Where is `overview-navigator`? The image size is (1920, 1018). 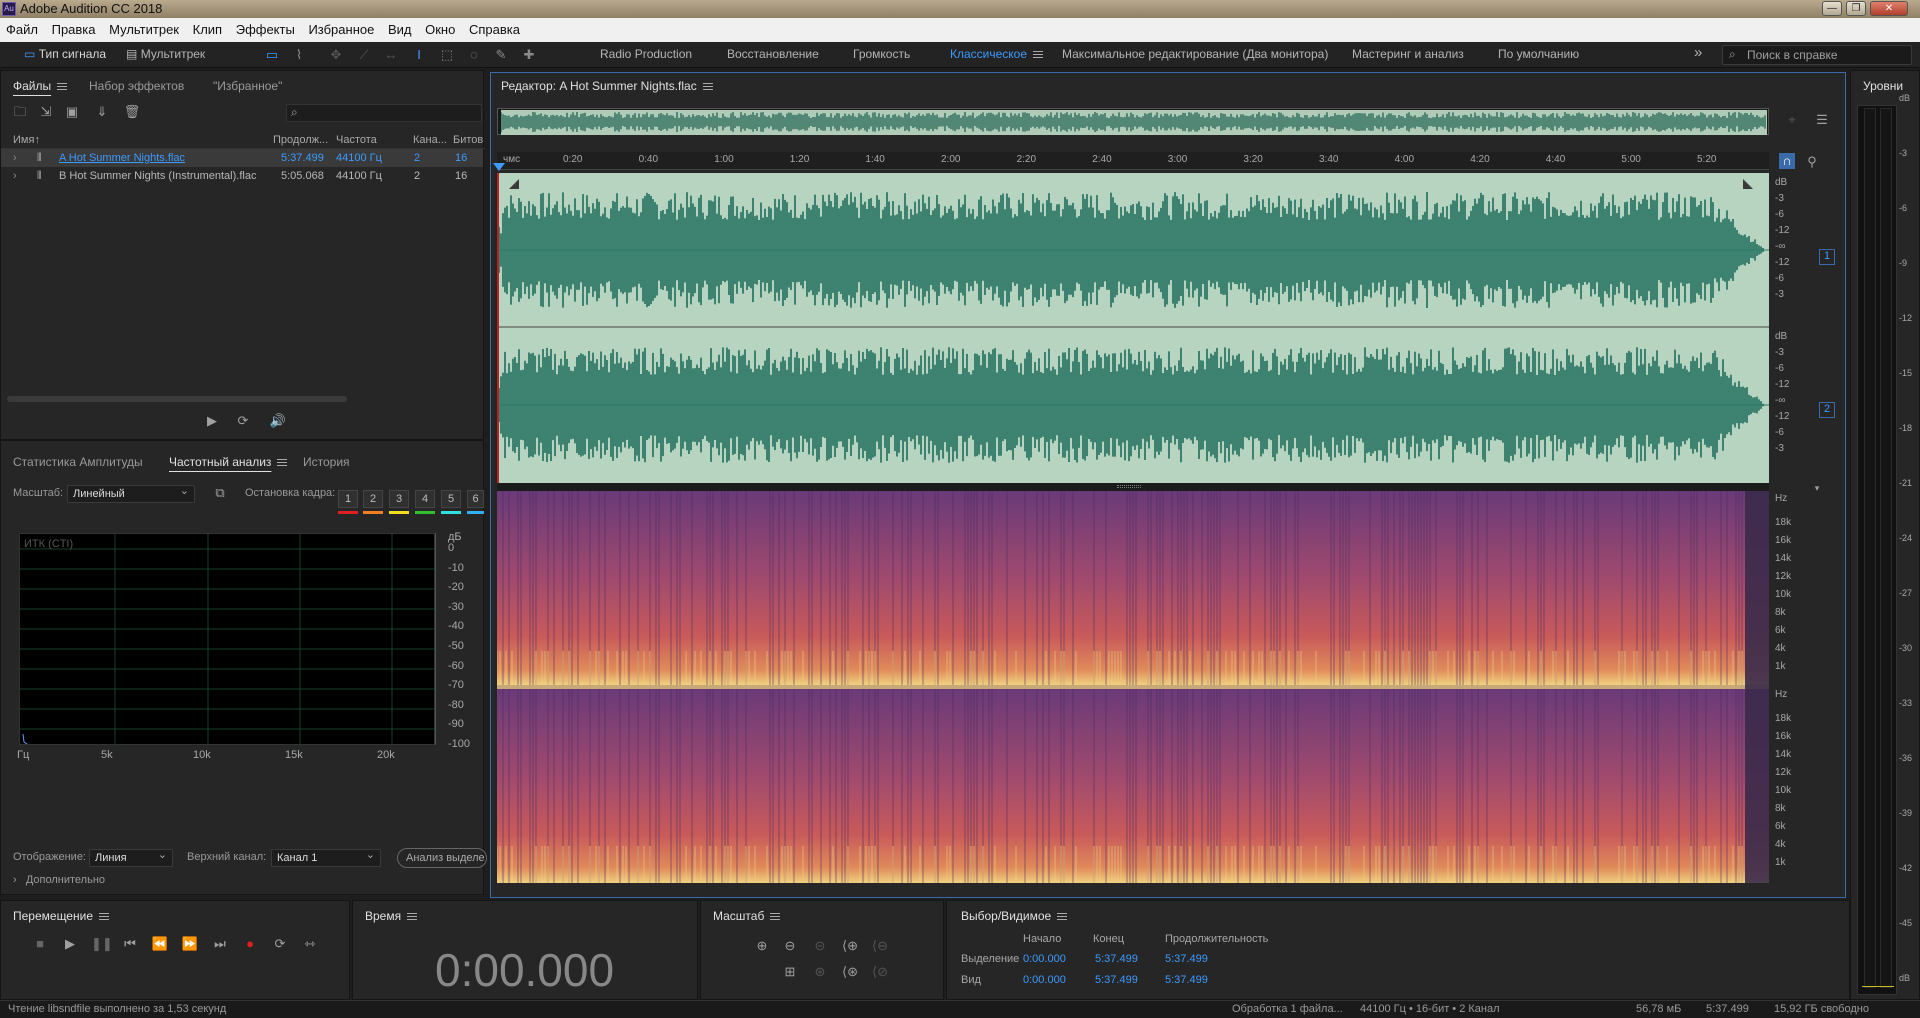 overview-navigator is located at coordinates (1133, 121).